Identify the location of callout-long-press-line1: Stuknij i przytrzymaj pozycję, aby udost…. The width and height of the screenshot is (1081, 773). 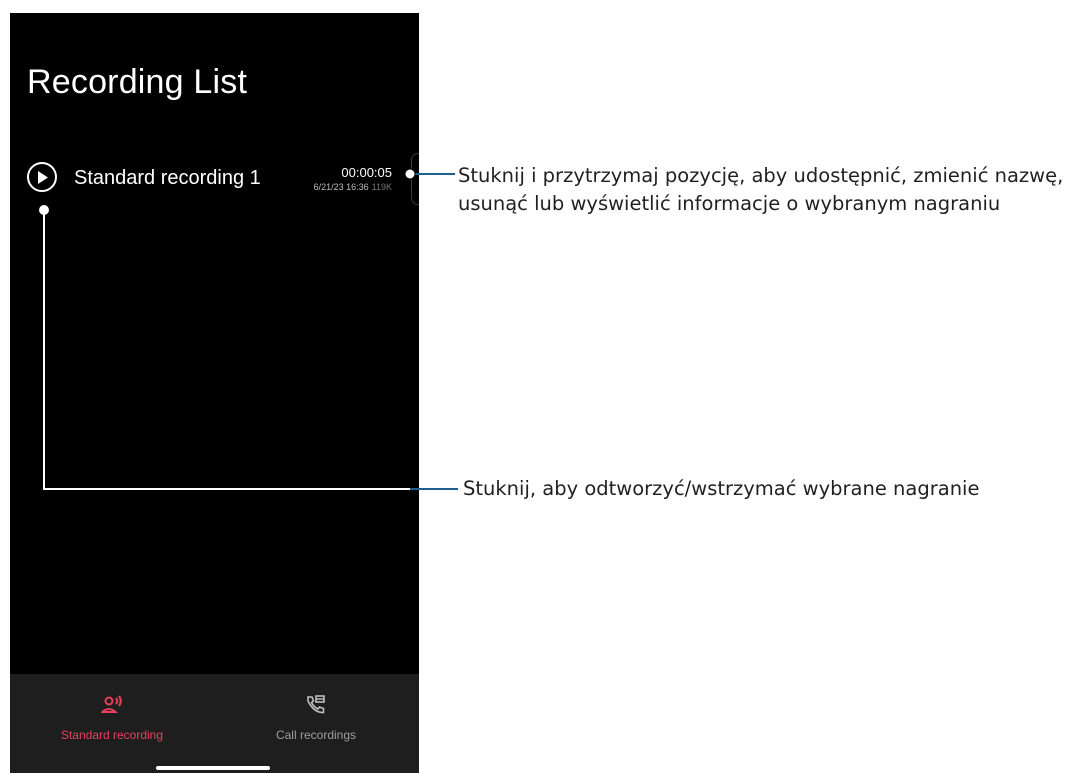
(761, 175).